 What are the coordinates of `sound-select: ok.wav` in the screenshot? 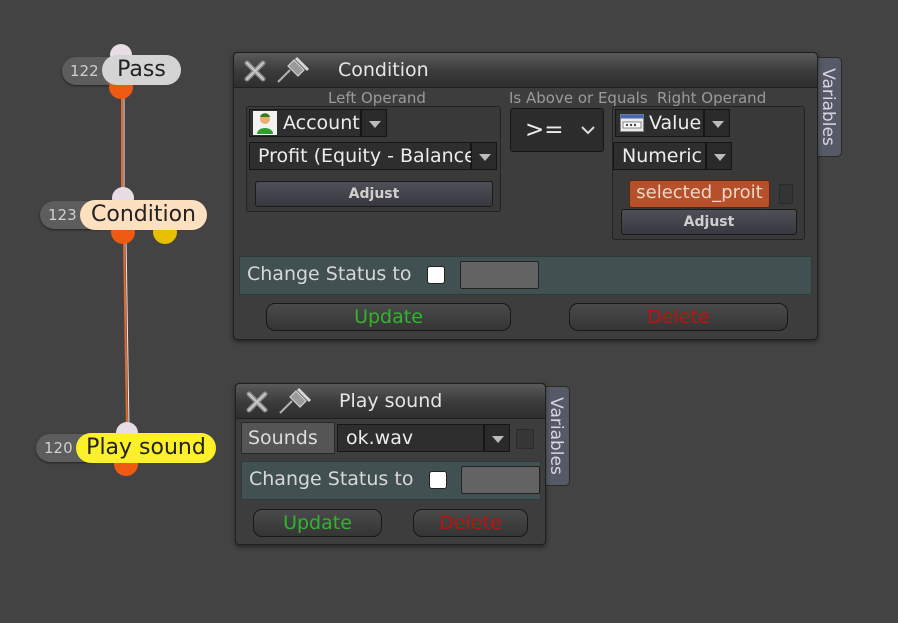 It's located at (410, 438).